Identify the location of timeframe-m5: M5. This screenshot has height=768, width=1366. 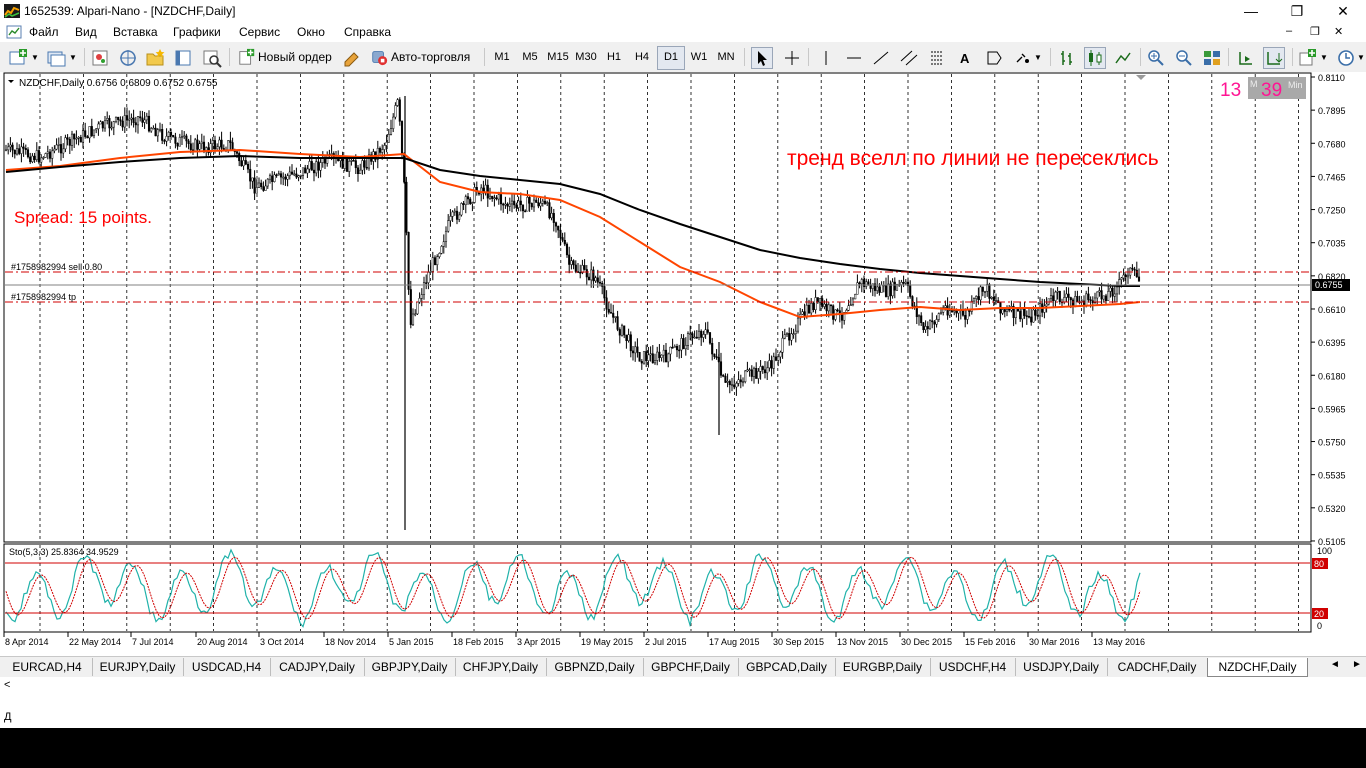
(530, 57).